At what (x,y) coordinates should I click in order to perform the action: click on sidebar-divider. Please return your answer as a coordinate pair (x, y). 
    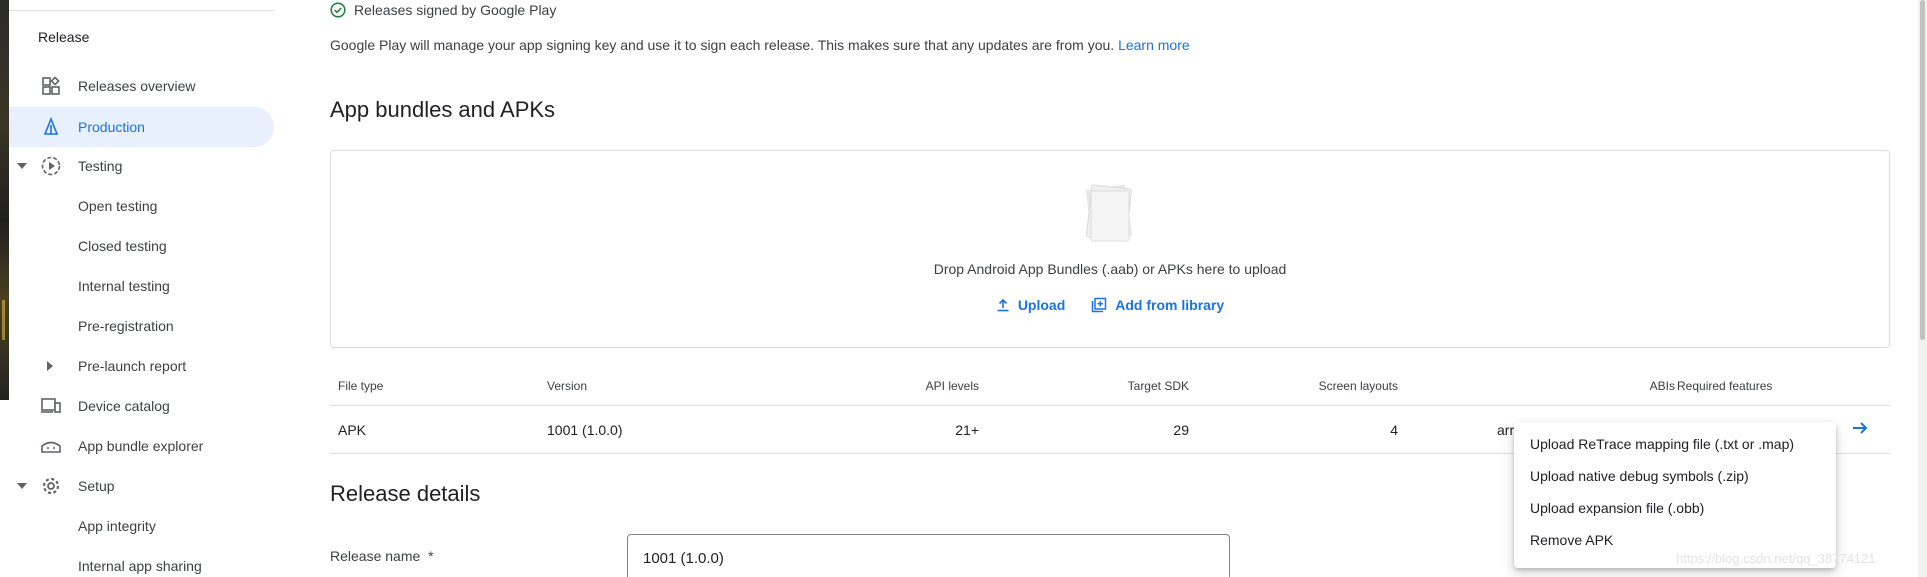
    Looking at the image, I should click on (141, 10).